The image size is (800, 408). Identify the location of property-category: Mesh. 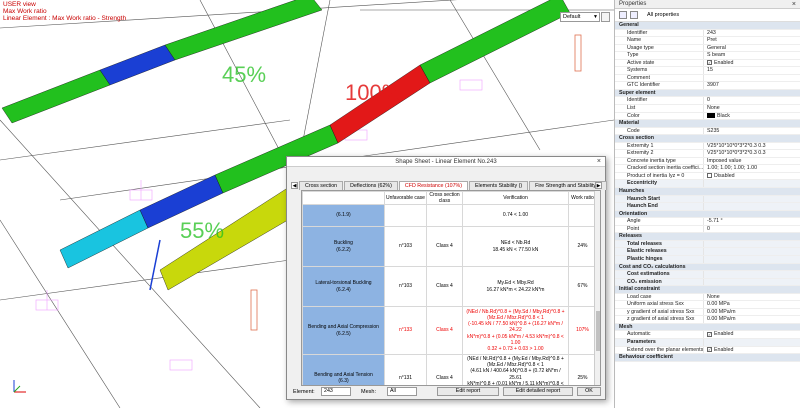
(707, 327).